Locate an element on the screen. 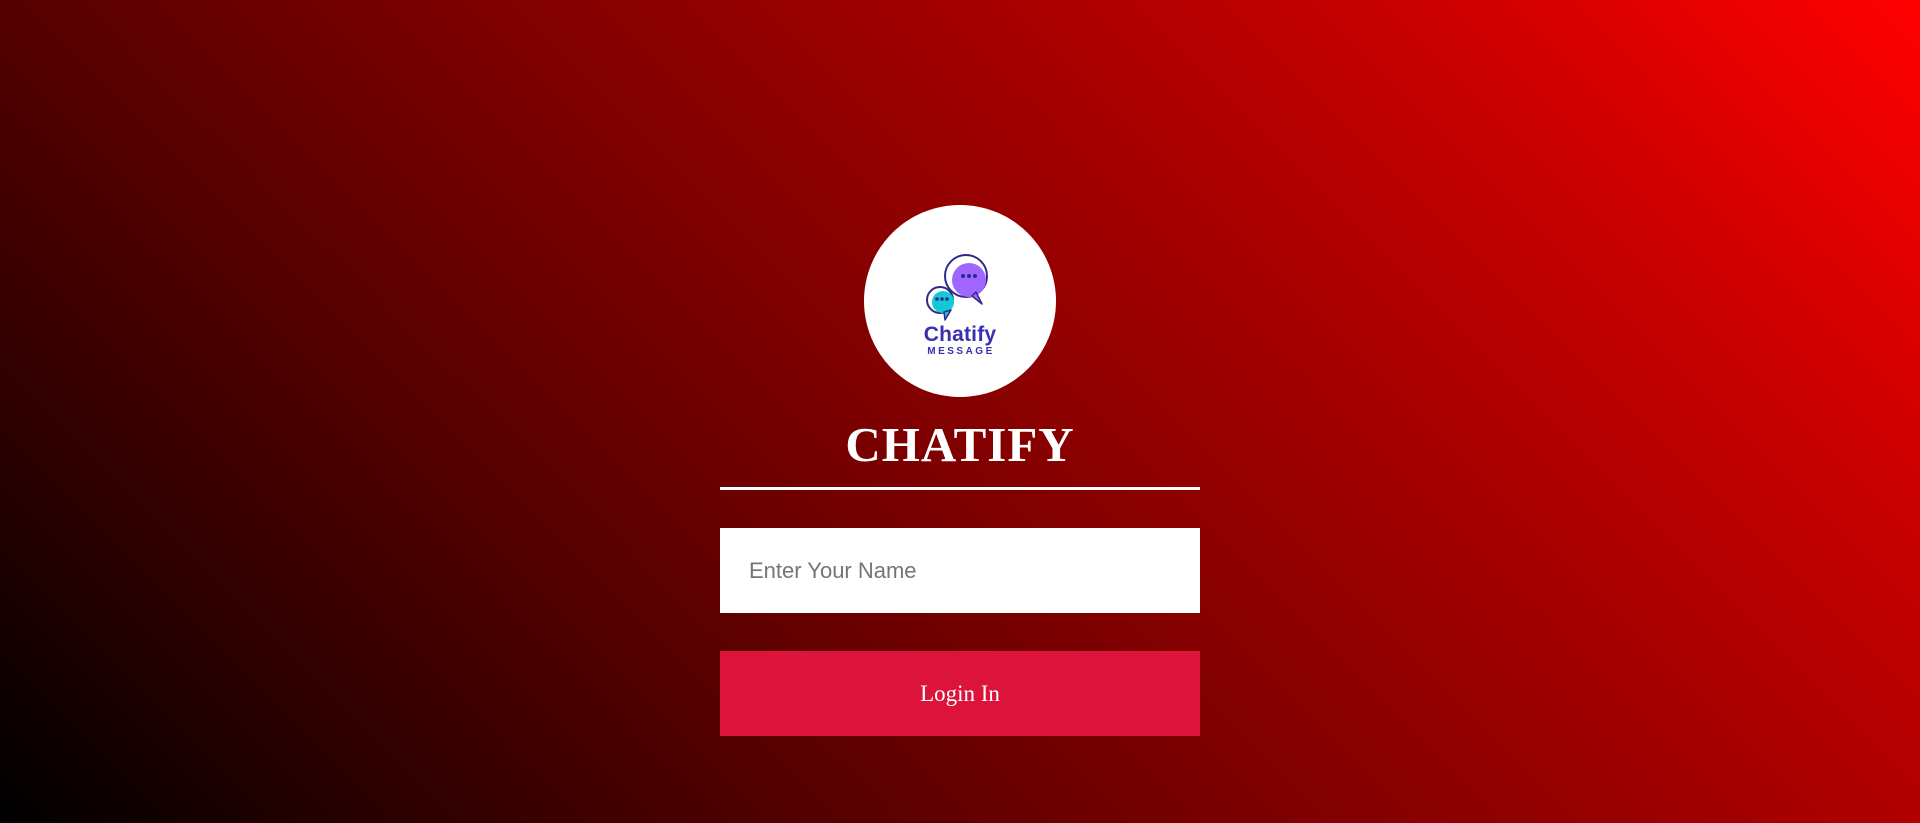 The width and height of the screenshot is (1920, 823). title-divider is located at coordinates (960, 488).